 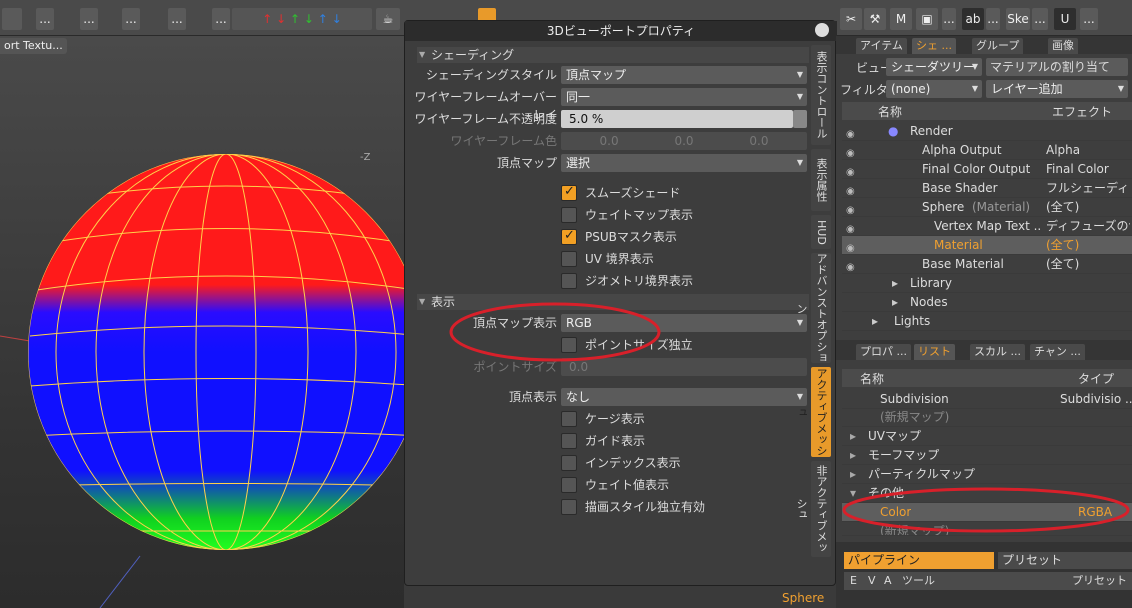 What do you see at coordinates (684, 163) in the screenshot?
I see `vmap-dropdown: 選択` at bounding box center [684, 163].